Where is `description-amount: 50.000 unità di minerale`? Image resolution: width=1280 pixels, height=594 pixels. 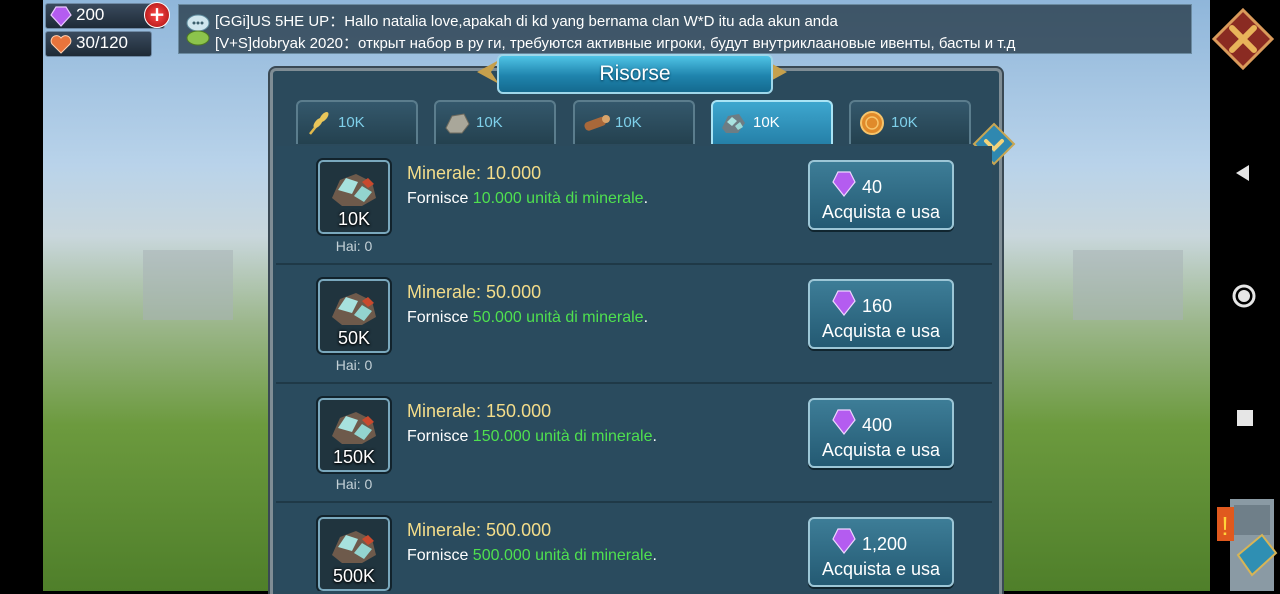 description-amount: 50.000 unità di minerale is located at coordinates (558, 317).